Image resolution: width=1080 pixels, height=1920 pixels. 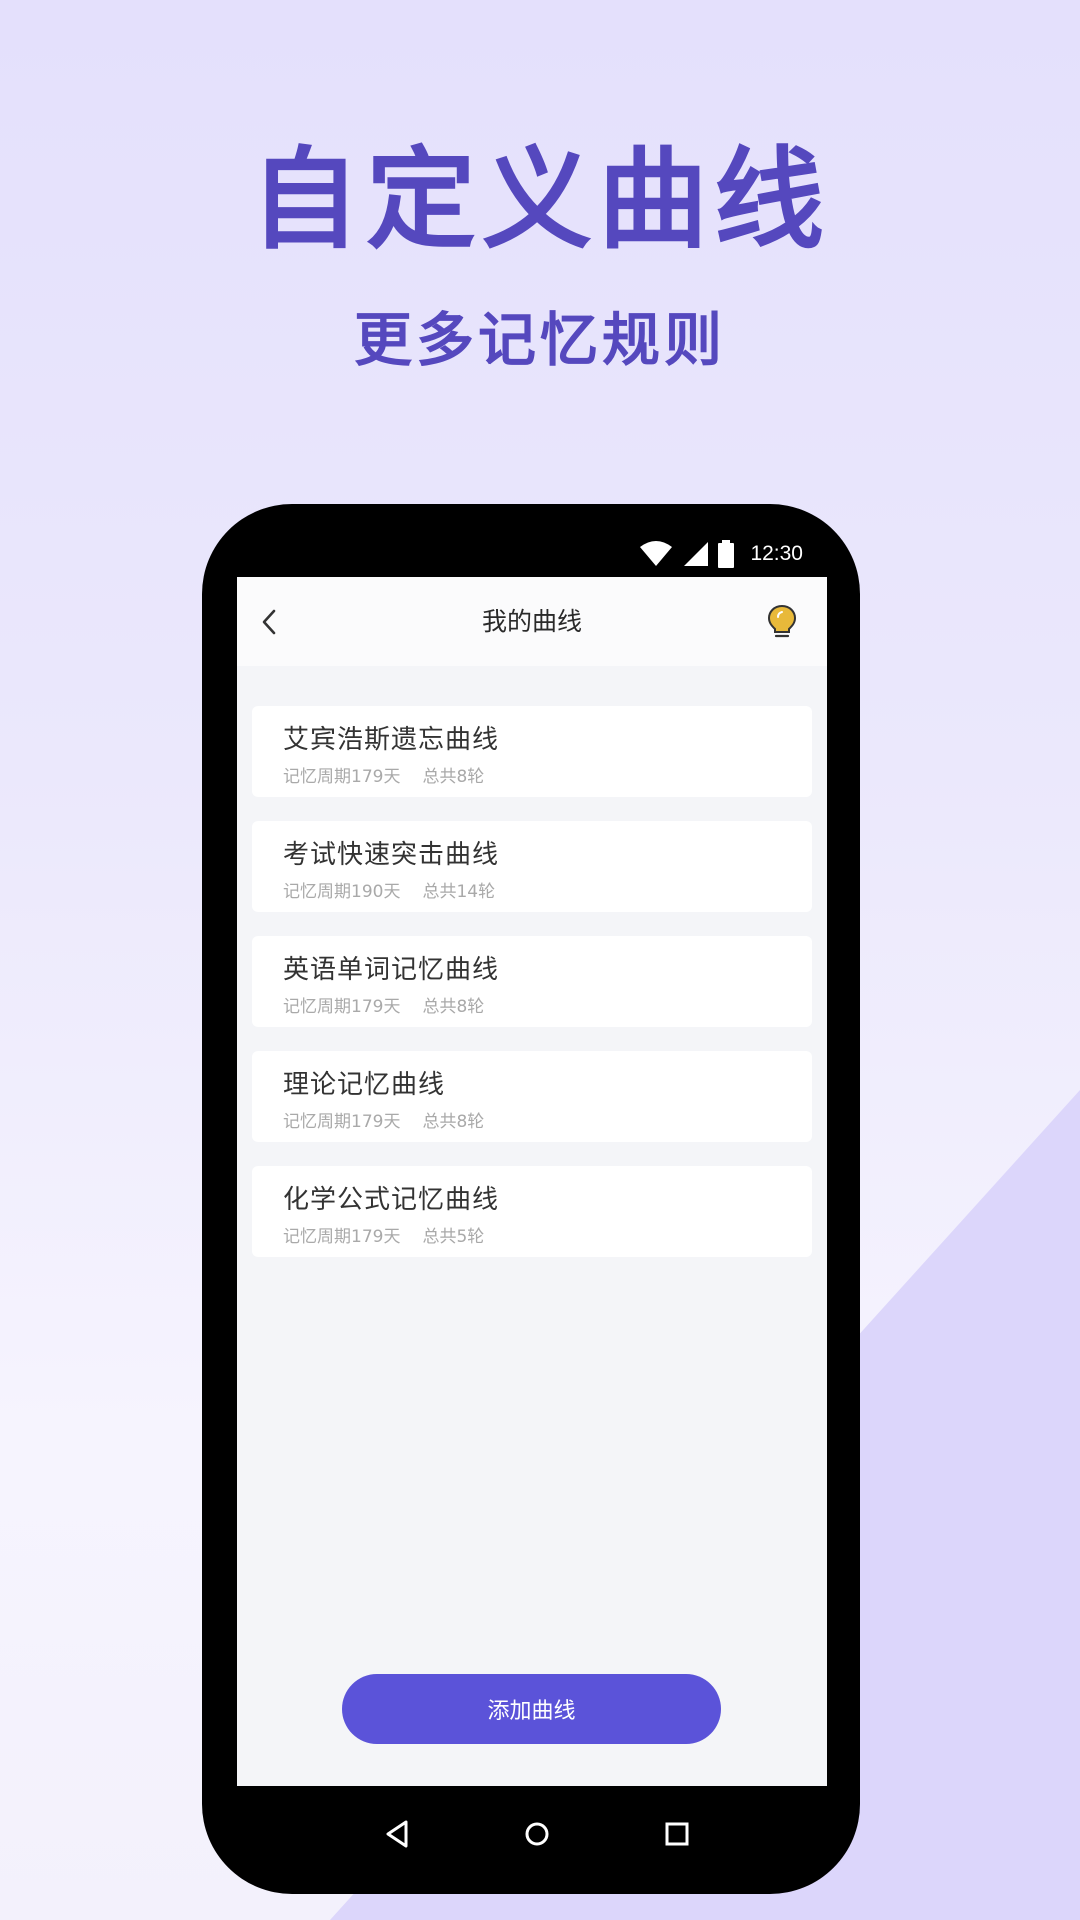 I want to click on curve-card: 理论记忆曲线 记忆周期179天 总共8轮, so click(x=532, y=1096).